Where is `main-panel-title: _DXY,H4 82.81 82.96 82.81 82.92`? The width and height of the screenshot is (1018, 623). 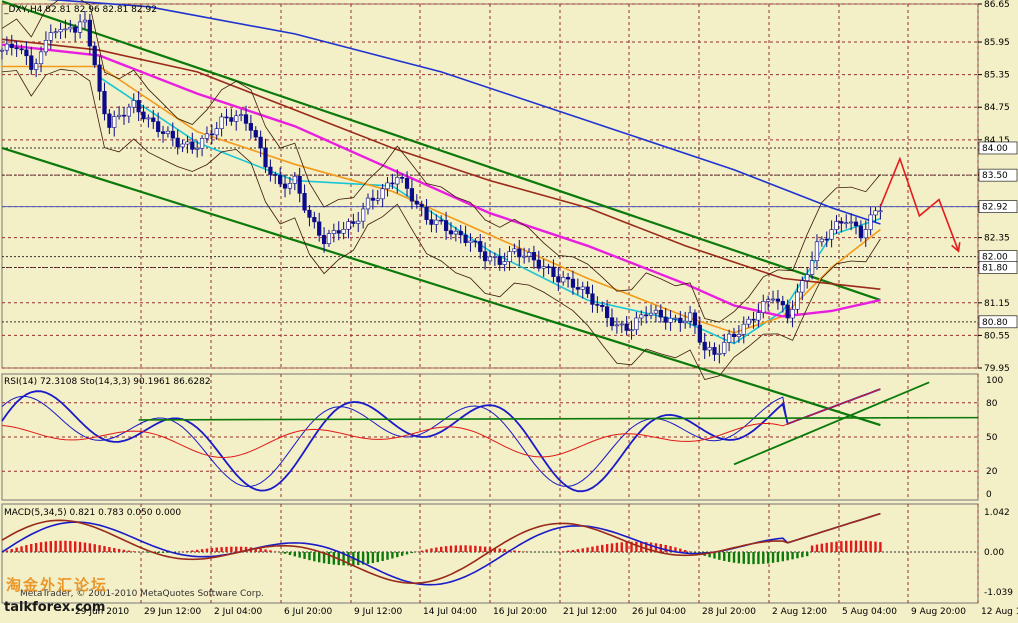 main-panel-title: _DXY,H4 82.81 82.96 82.81 82.92 is located at coordinates (80, 10).